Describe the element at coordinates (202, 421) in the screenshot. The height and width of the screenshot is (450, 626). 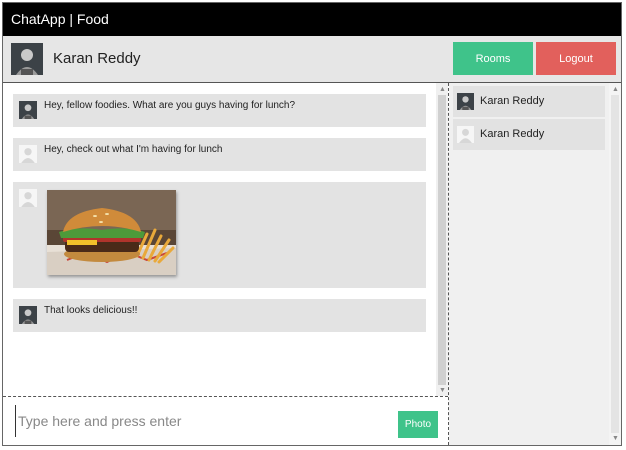
I see `message-input` at that location.